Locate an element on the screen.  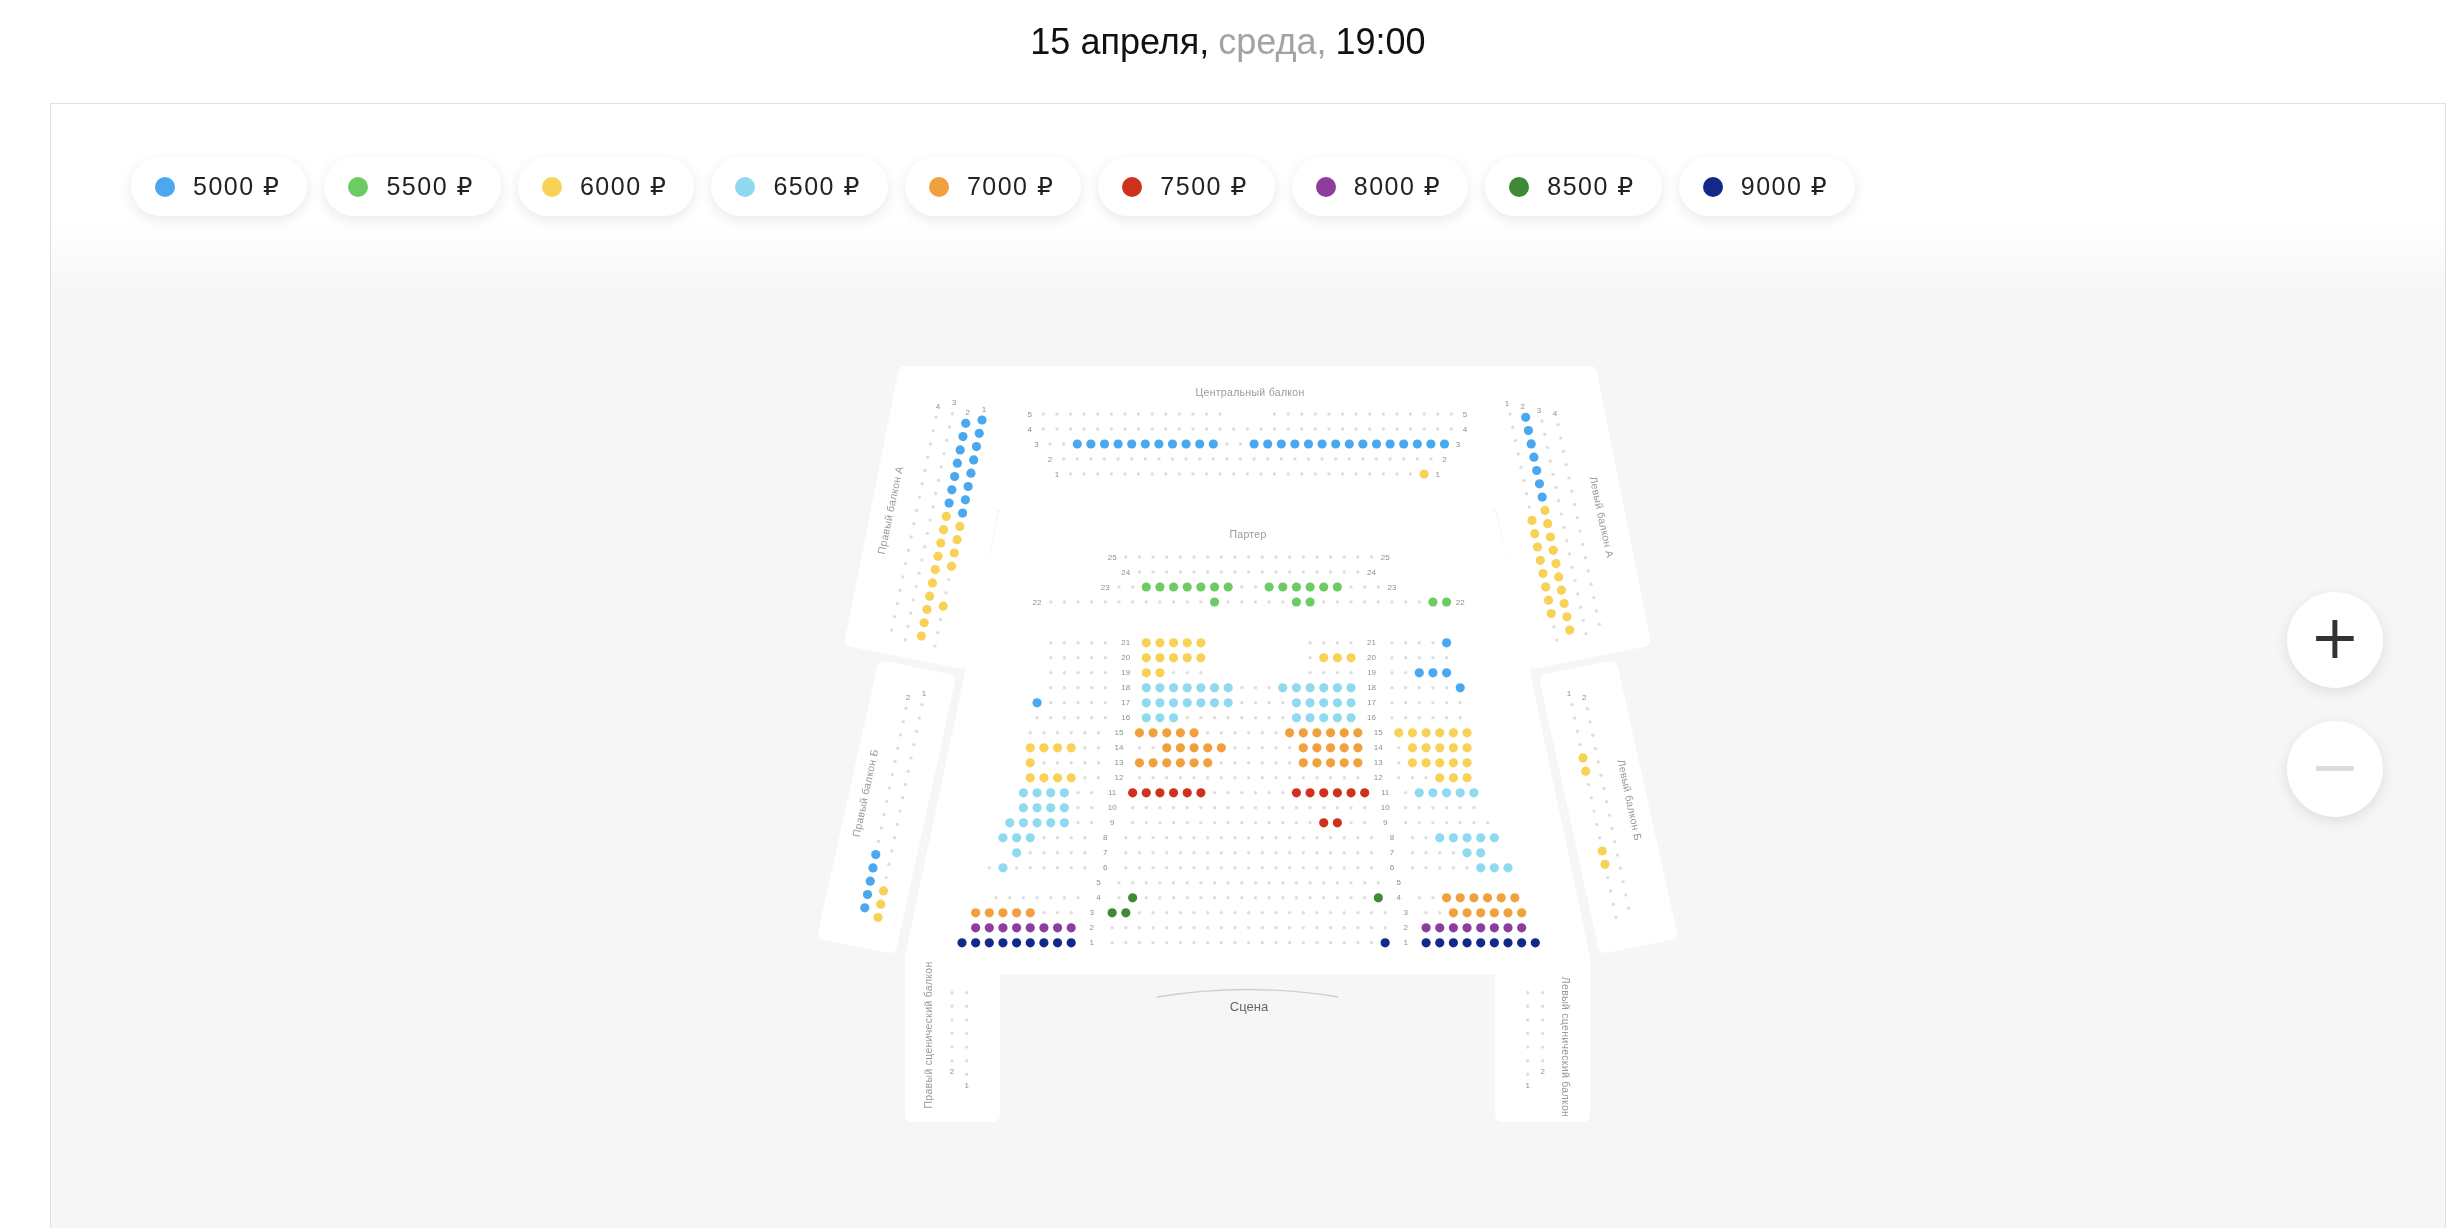
section-label: Левый сценический балкон is located at coordinates (1566, 1047).